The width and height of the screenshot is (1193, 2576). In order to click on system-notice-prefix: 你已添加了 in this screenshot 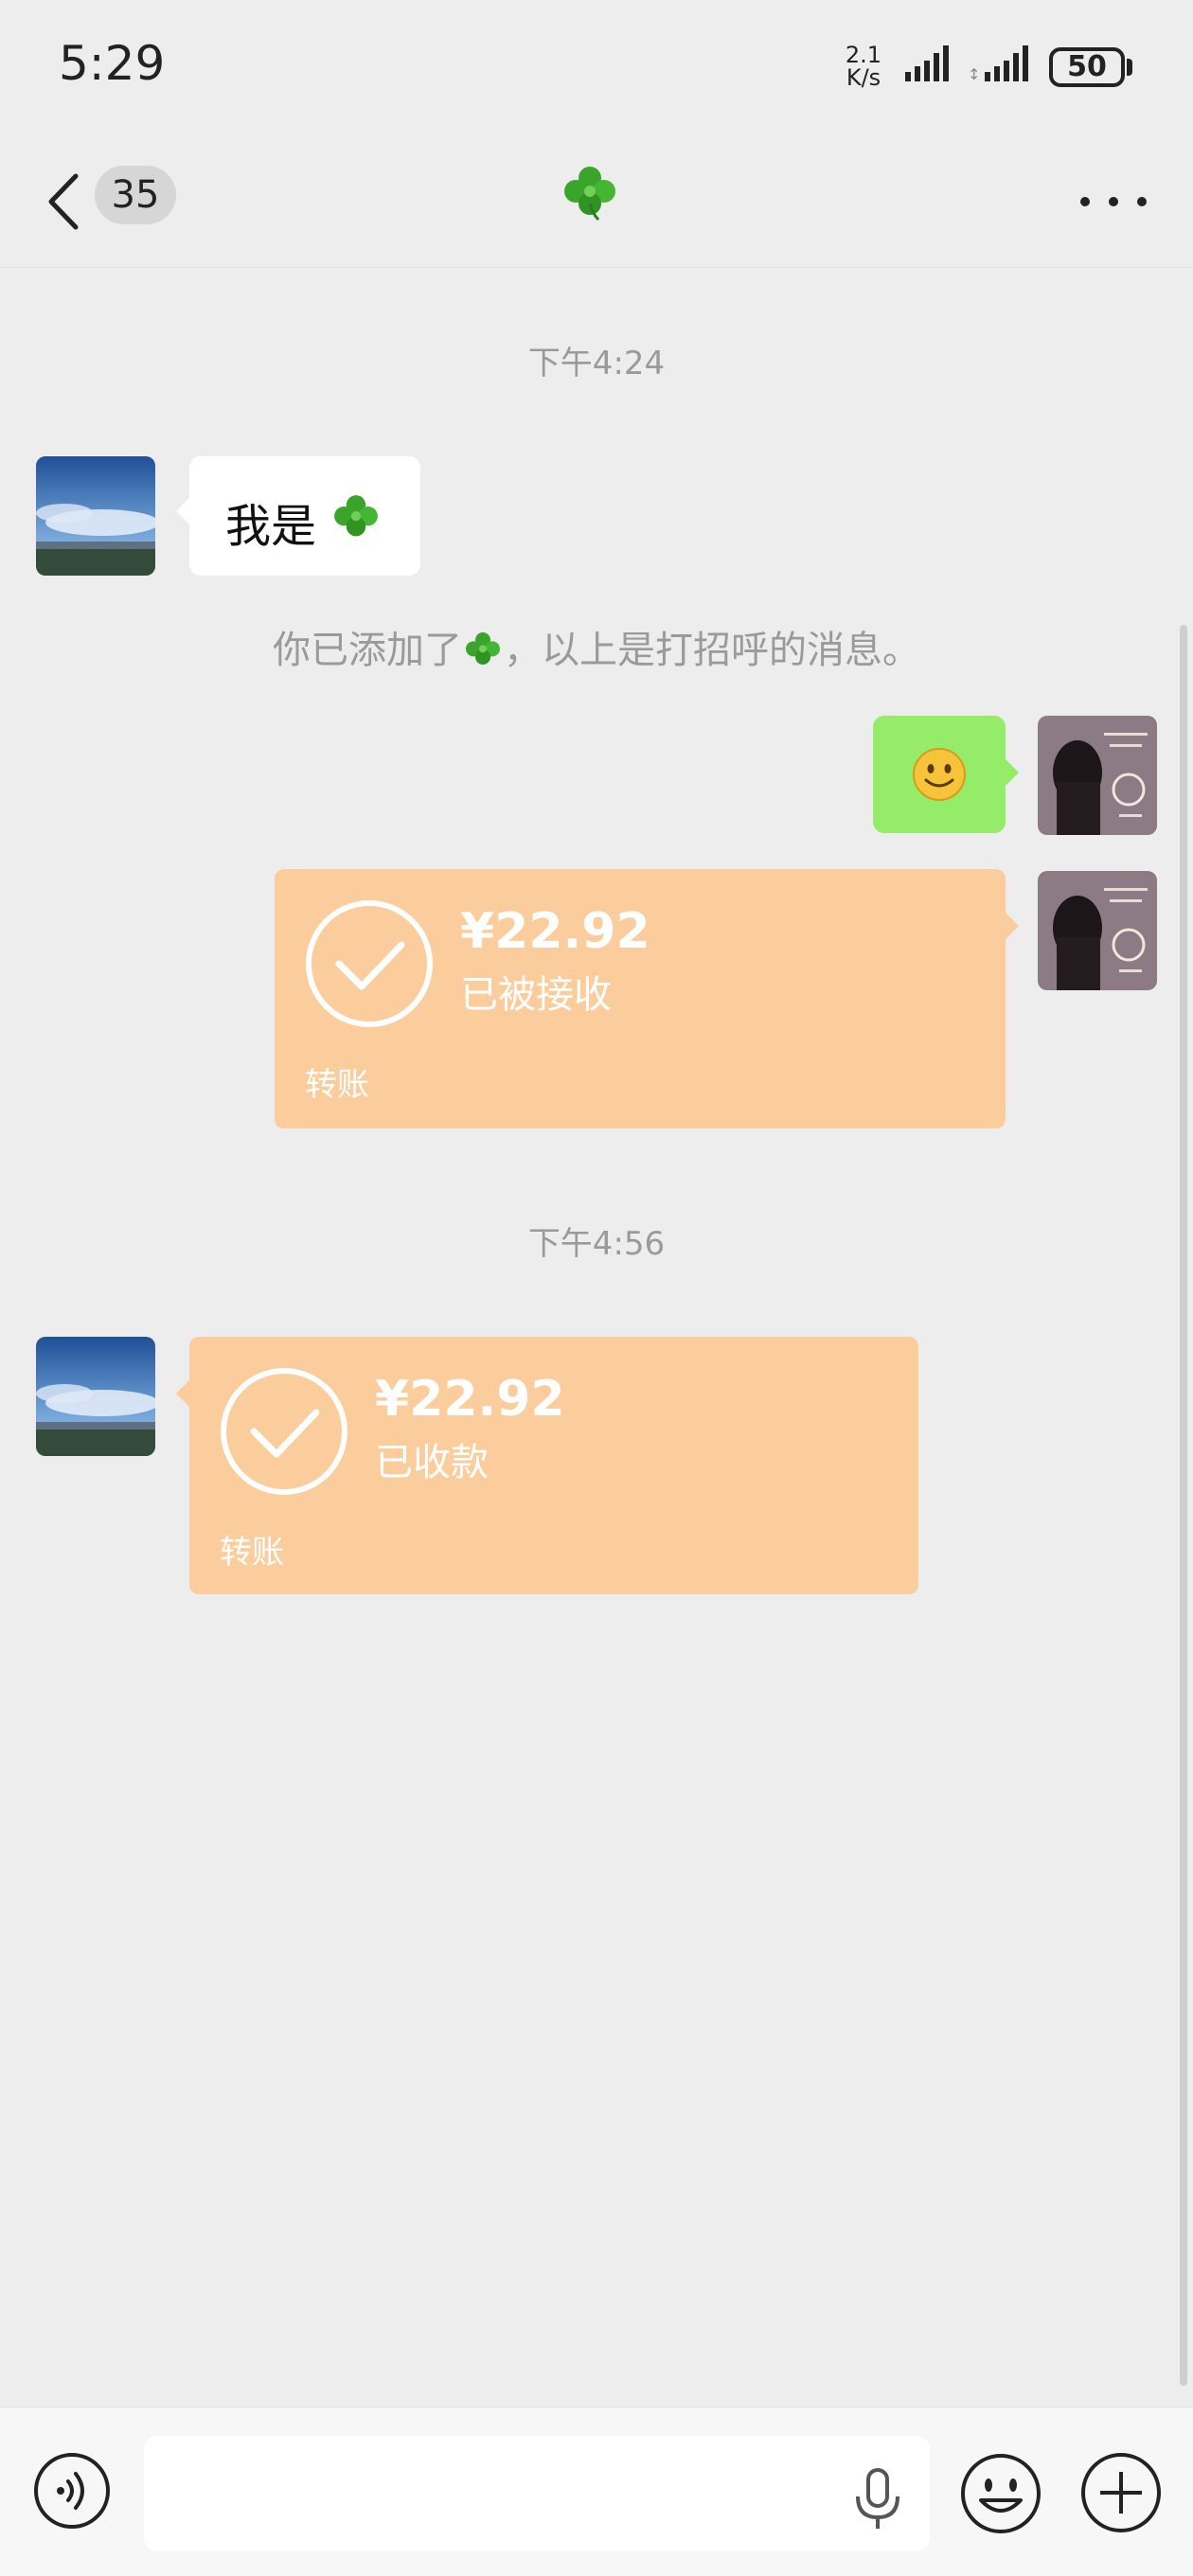, I will do `click(367, 650)`.